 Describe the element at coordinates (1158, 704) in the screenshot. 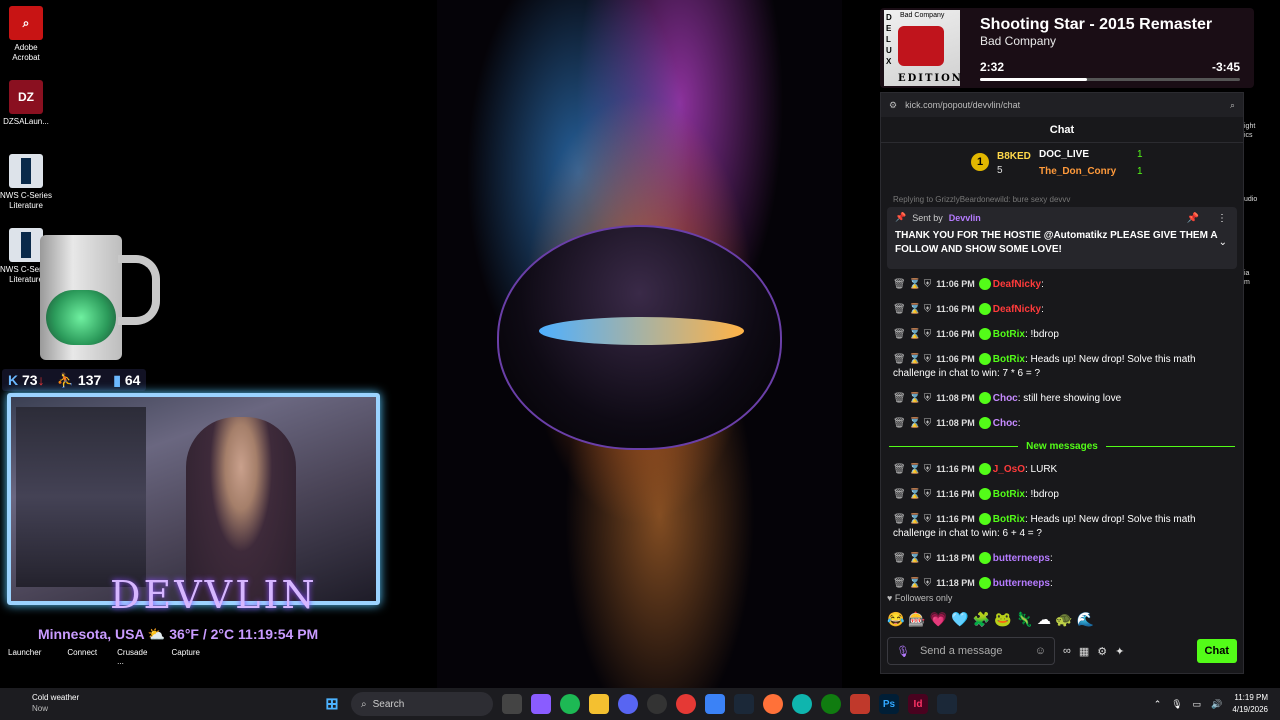

I see `chevron-up-icon: ⌃` at that location.